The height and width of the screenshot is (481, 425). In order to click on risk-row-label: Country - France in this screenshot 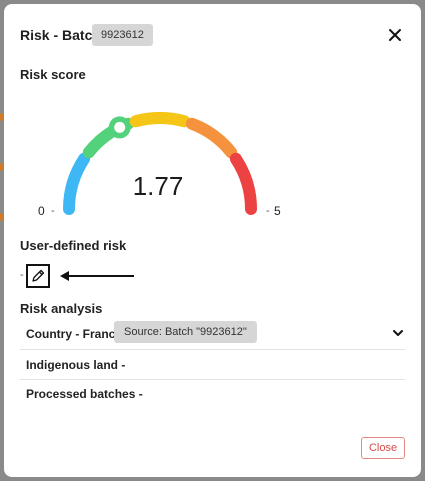, I will do `click(74, 334)`.